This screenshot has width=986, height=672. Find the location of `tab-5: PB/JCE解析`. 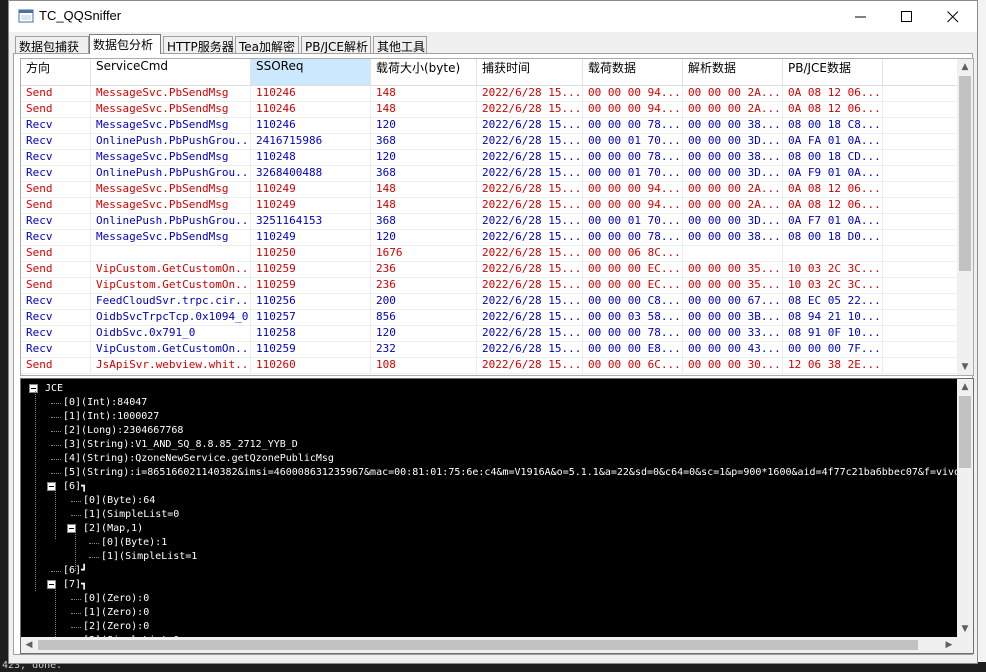

tab-5: PB/JCE解析 is located at coordinates (336, 45).